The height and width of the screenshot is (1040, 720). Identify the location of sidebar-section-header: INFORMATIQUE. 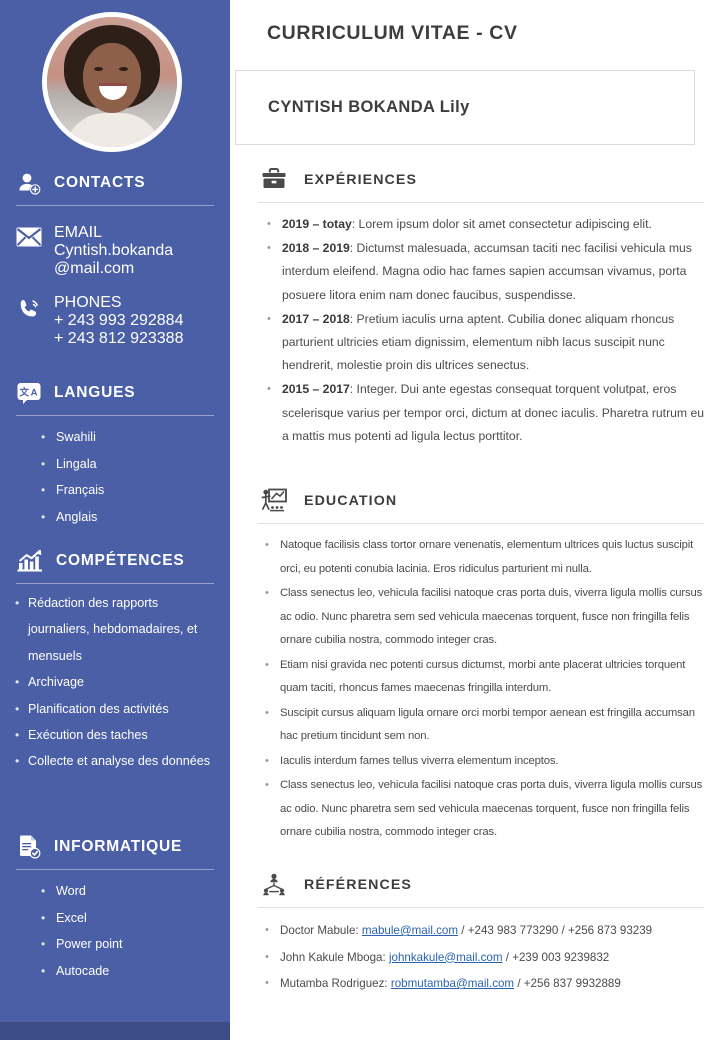
(115, 847).